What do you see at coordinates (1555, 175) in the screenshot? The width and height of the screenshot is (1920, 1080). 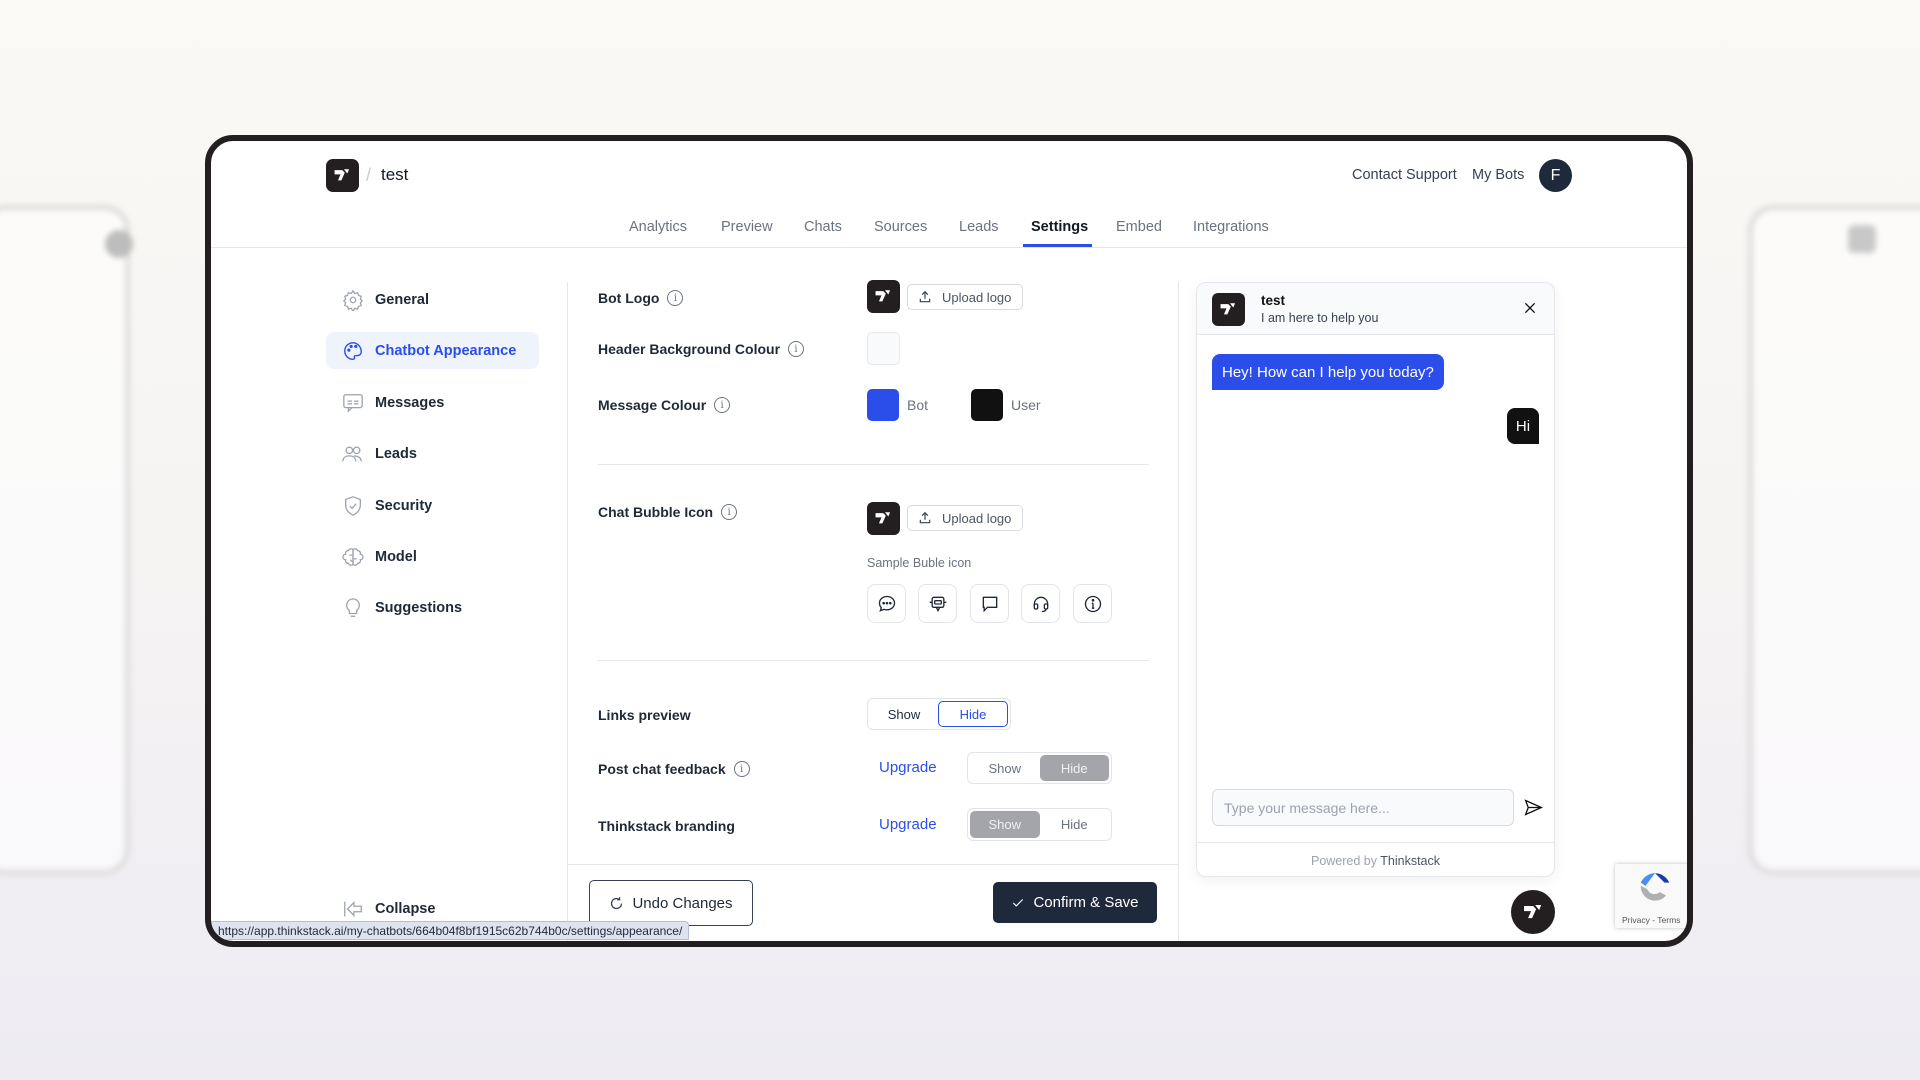 I see `user-avatar: F` at bounding box center [1555, 175].